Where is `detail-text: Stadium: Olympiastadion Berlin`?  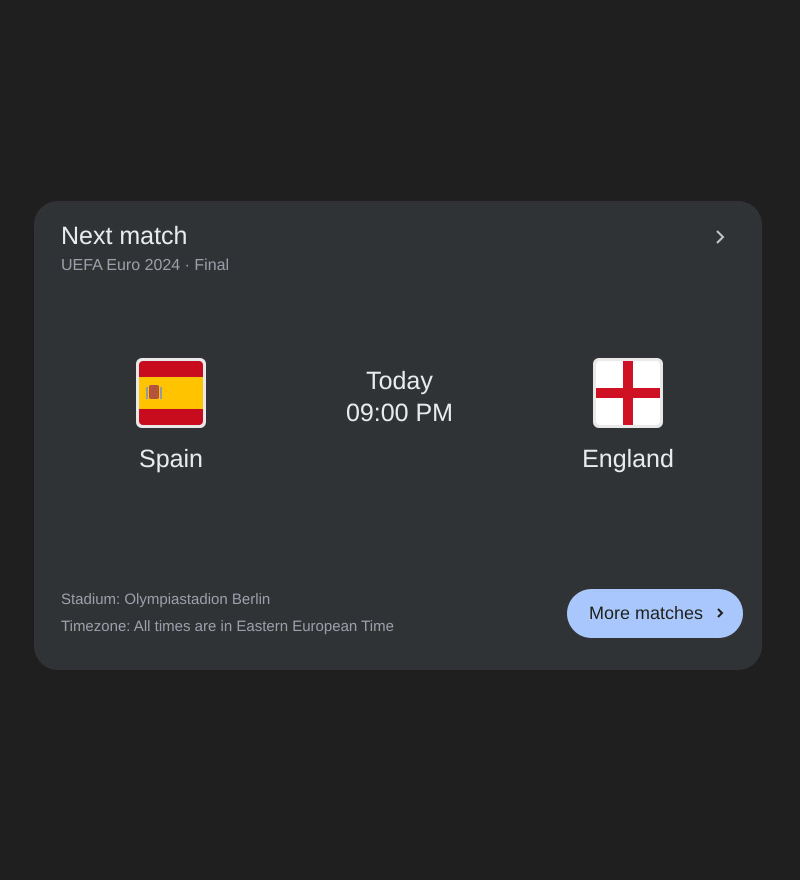 detail-text: Stadium: Olympiastadion Berlin is located at coordinates (166, 600).